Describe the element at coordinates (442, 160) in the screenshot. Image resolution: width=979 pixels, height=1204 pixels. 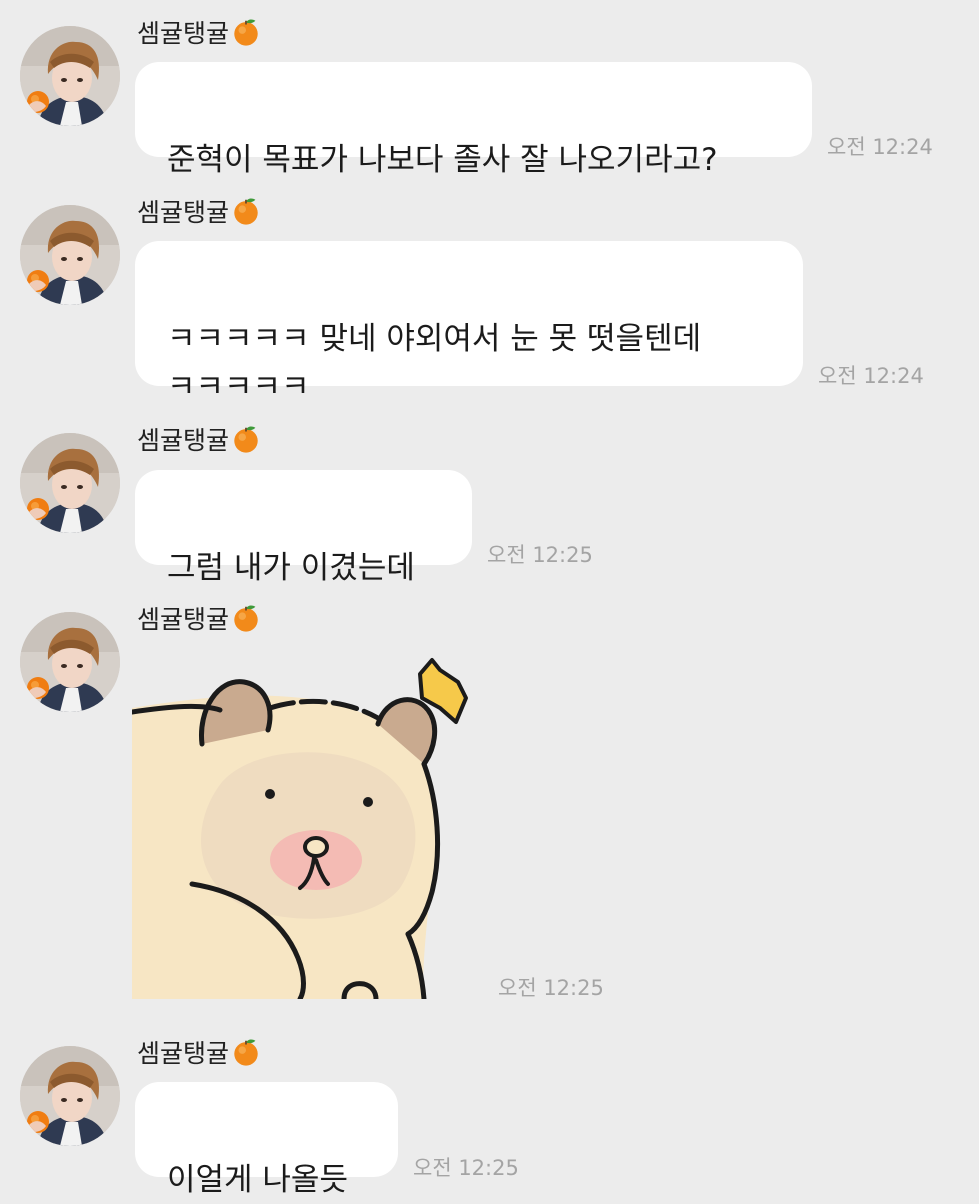
I see `message-text: 준혁이 목표가 나보다 졸사 잘 나오기라고?` at that location.